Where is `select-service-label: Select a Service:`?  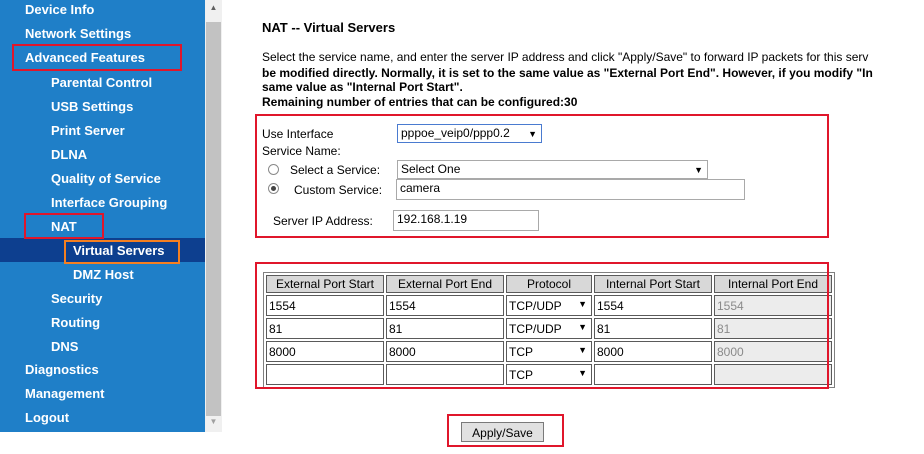 select-service-label: Select a Service: is located at coordinates (335, 170).